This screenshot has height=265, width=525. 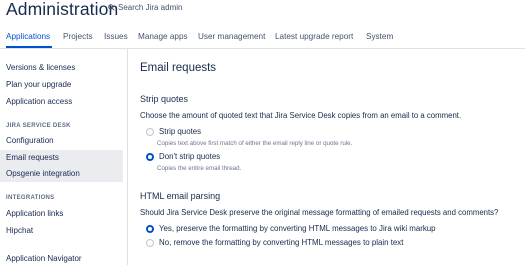 What do you see at coordinates (180, 196) in the screenshot?
I see `html-parsing-heading: HTML email parsing` at bounding box center [180, 196].